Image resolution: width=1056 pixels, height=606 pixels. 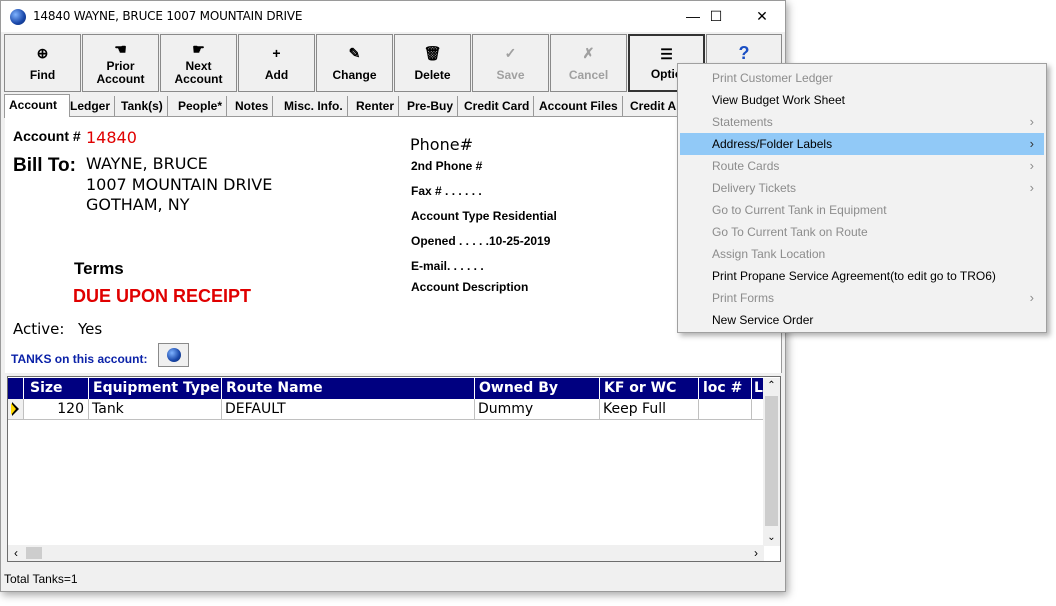 I want to click on cell-size: 120, so click(x=56, y=409).